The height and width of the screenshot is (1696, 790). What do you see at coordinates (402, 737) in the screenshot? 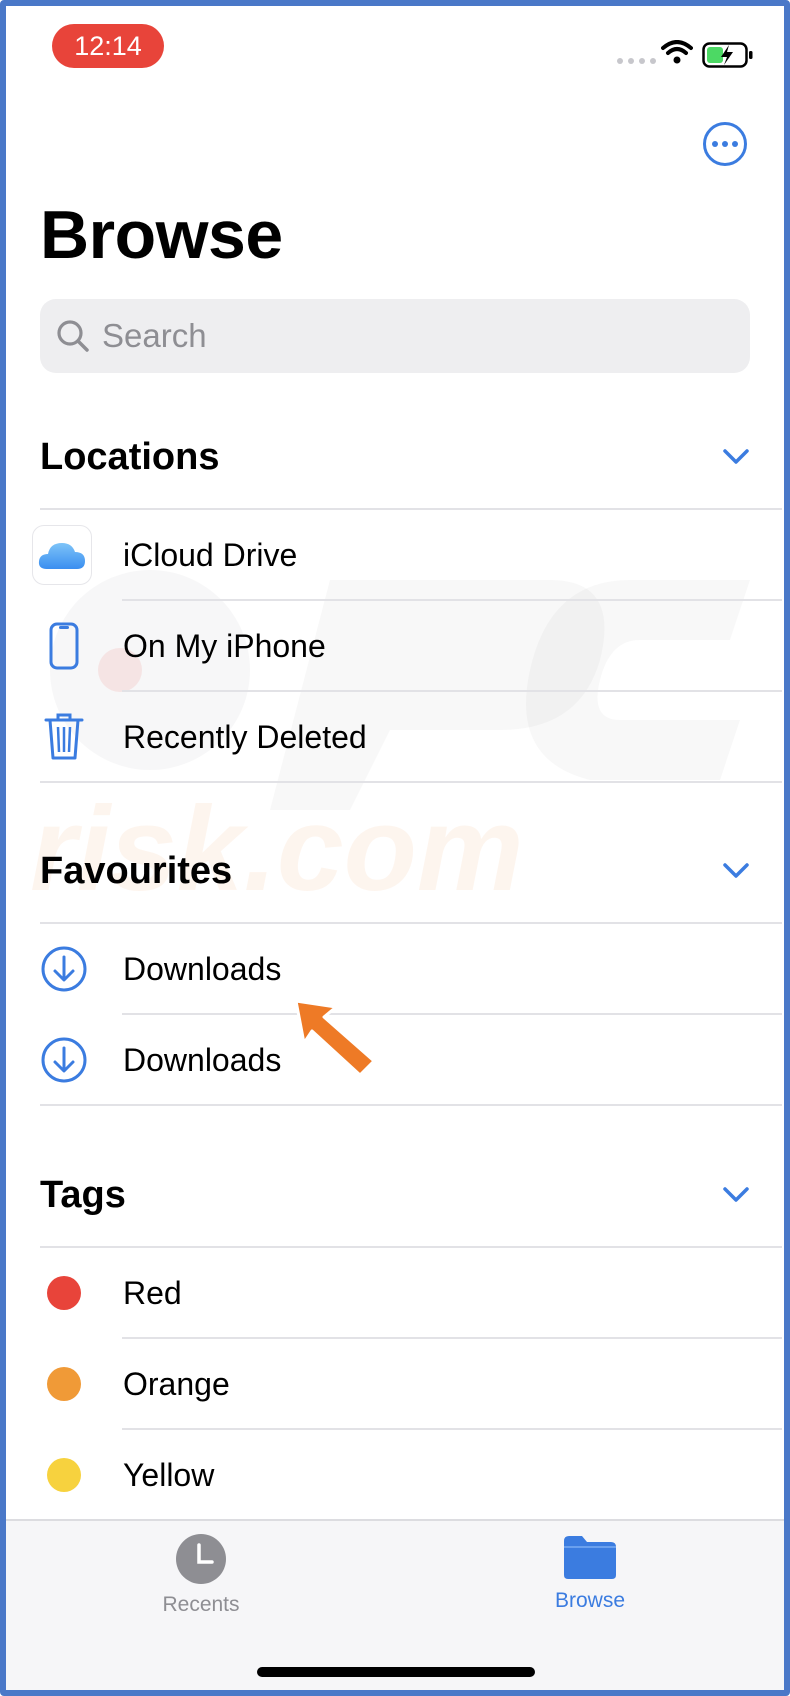
I see `list-item-recently-deleted: Recently Deleted` at bounding box center [402, 737].